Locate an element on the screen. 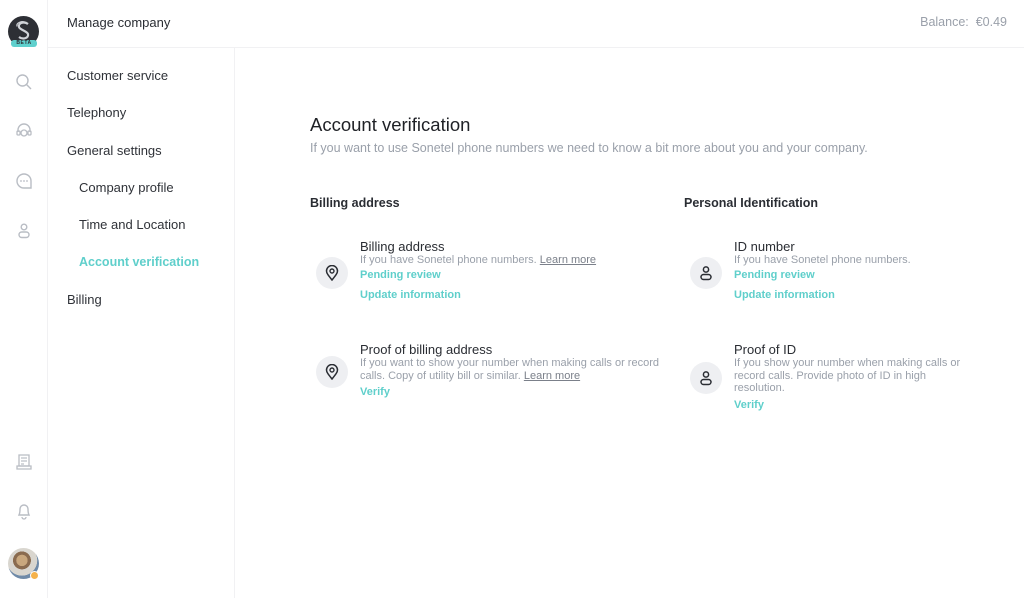  nav-item-telephony: Telephony is located at coordinates (96, 112).